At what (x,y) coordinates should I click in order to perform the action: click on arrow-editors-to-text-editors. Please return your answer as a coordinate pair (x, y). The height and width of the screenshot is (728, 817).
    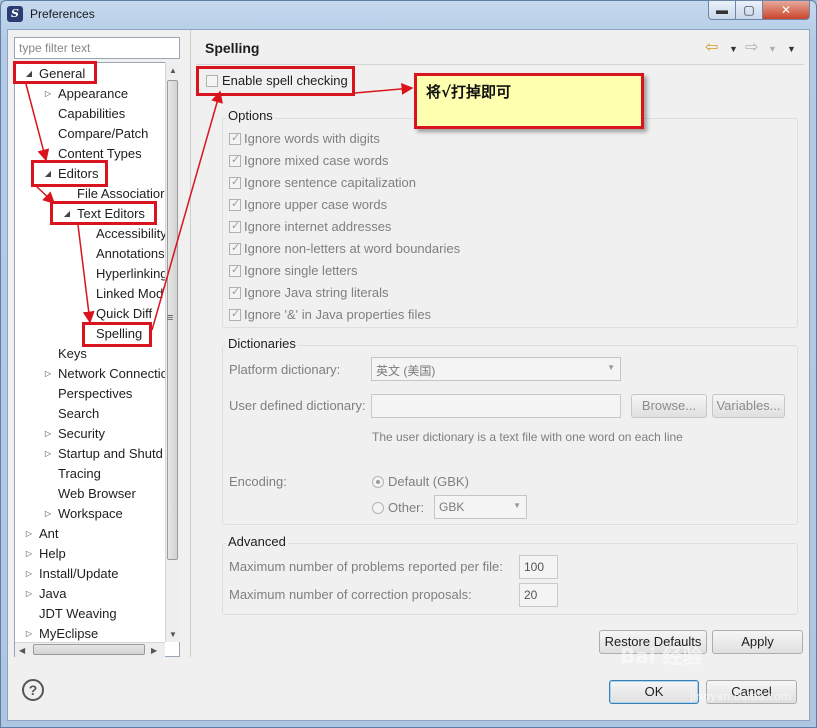
    Looking at the image, I should click on (45, 195).